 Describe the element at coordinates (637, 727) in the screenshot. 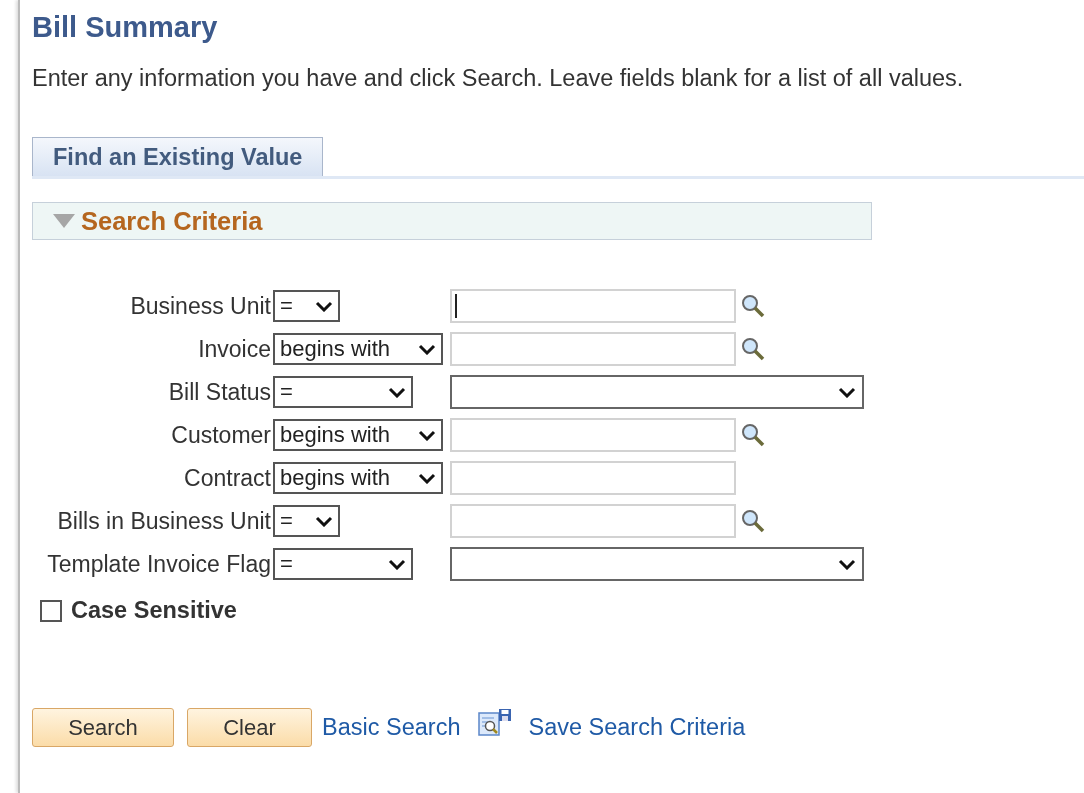

I see `link: Save Search Criteria` at that location.